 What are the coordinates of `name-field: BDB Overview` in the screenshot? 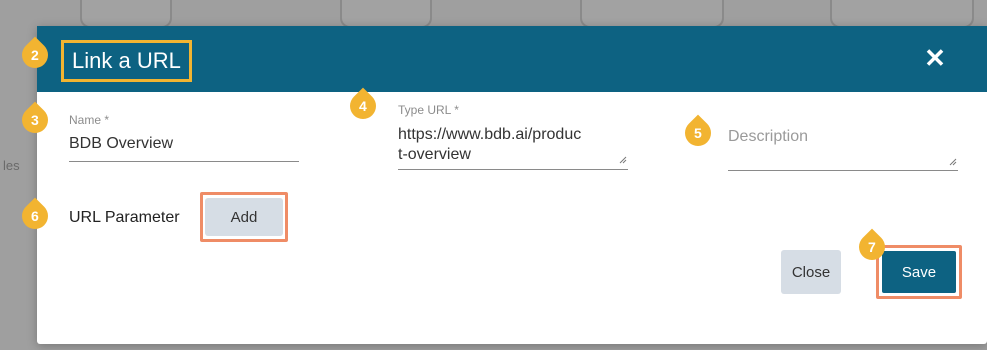 It's located at (121, 144).